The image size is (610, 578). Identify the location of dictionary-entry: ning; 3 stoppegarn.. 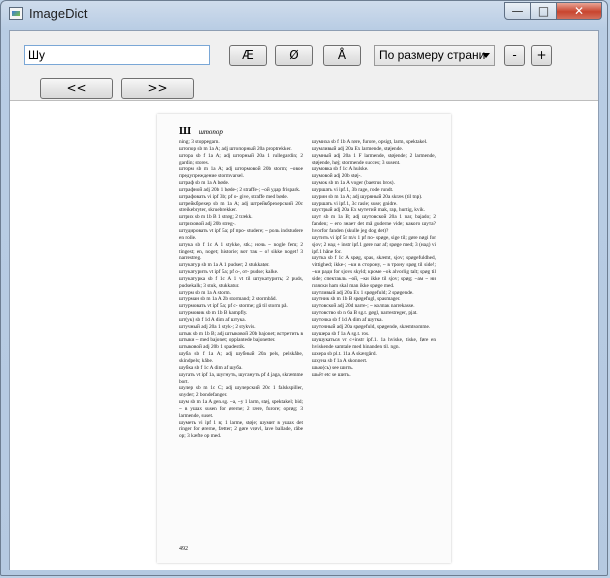
(199, 142).